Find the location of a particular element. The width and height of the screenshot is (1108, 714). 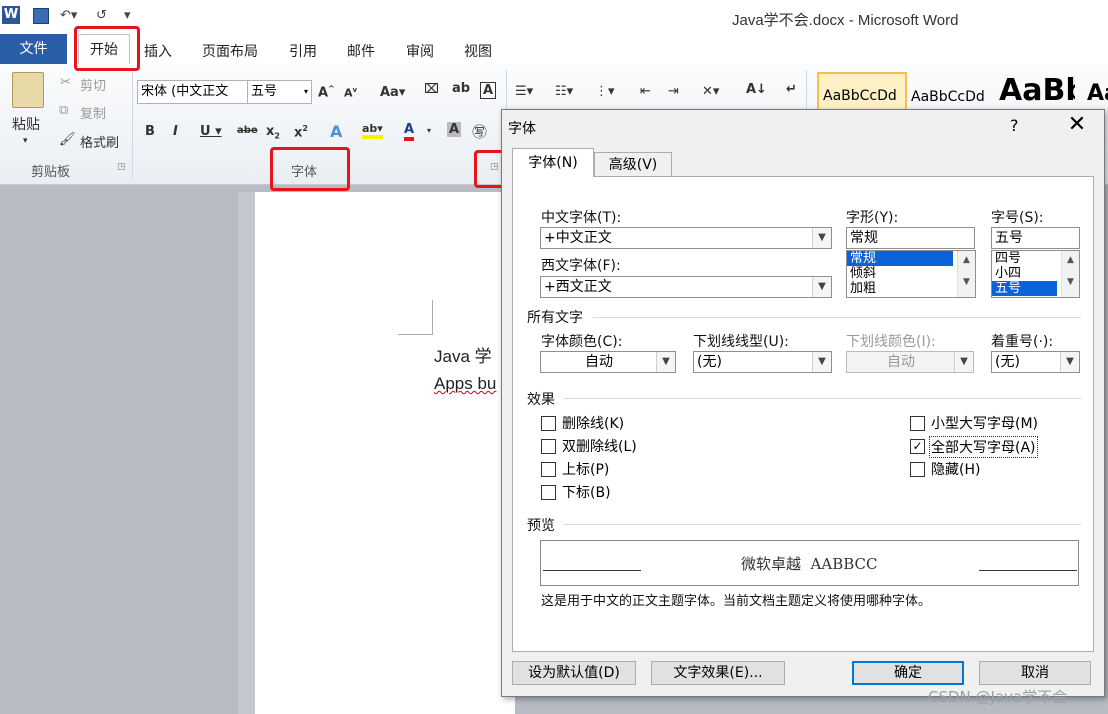

hidden-label: 隐藏(H) is located at coordinates (955, 469).